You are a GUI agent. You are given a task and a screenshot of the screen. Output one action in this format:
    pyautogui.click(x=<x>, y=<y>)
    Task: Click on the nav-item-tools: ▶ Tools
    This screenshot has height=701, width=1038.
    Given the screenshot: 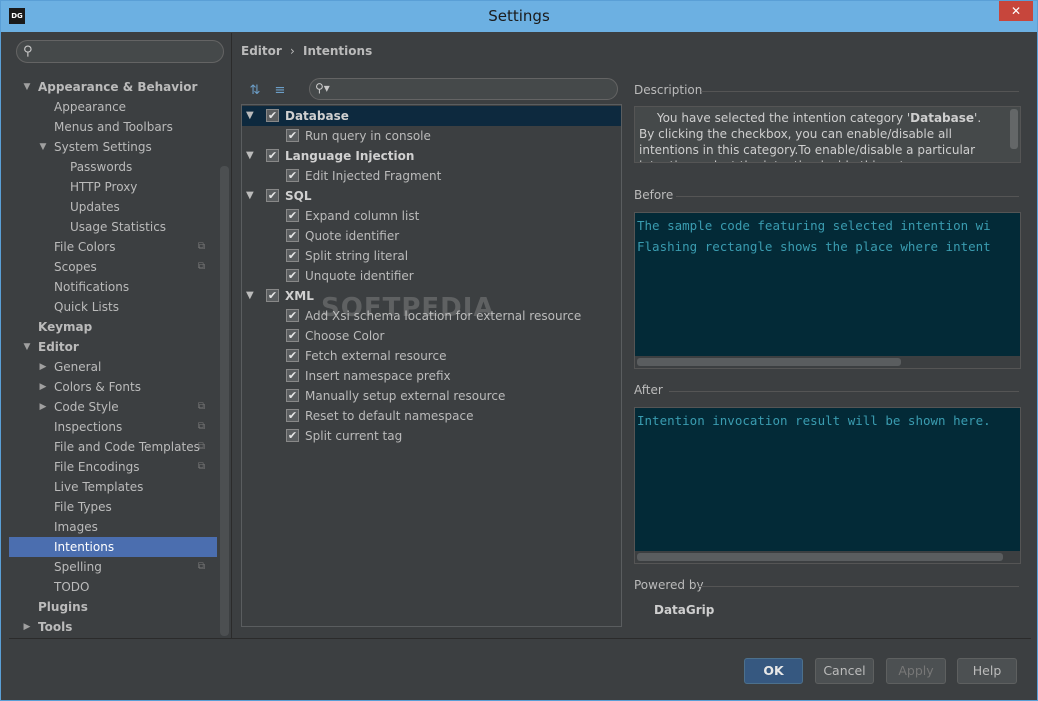 What is the action you would take?
    pyautogui.click(x=113, y=627)
    